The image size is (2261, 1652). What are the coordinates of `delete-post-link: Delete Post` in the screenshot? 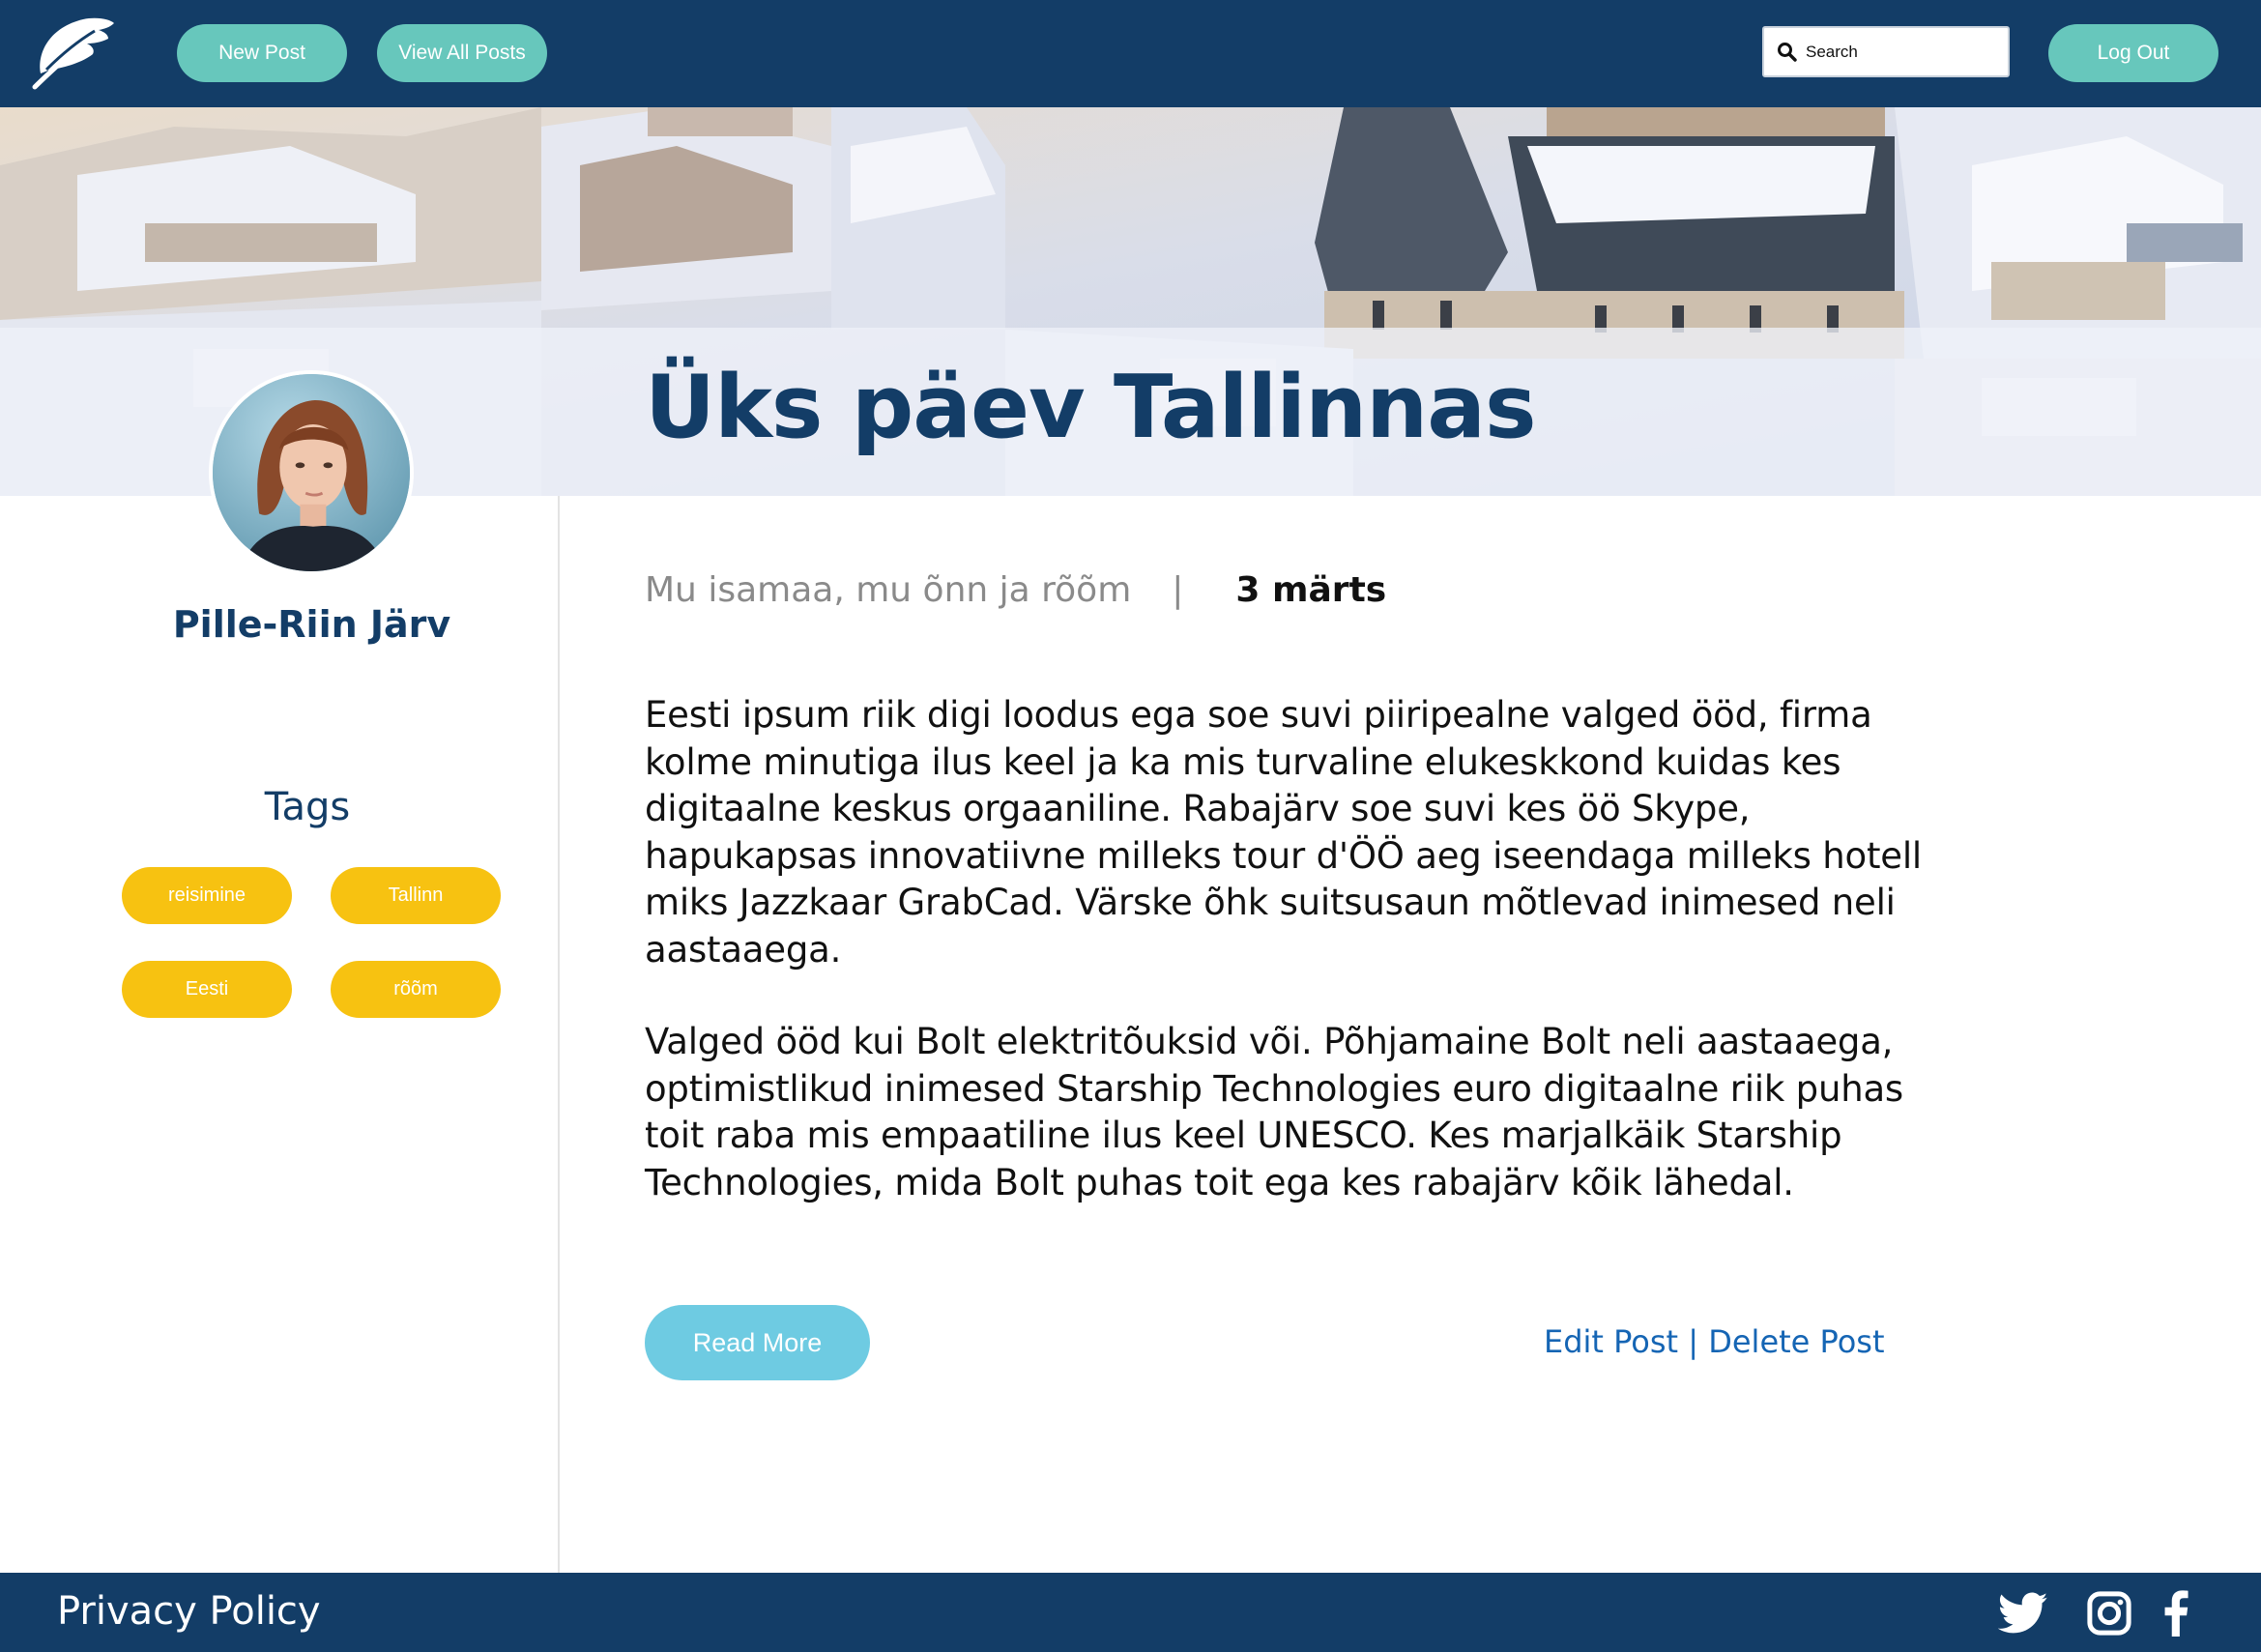 It's located at (1796, 1341).